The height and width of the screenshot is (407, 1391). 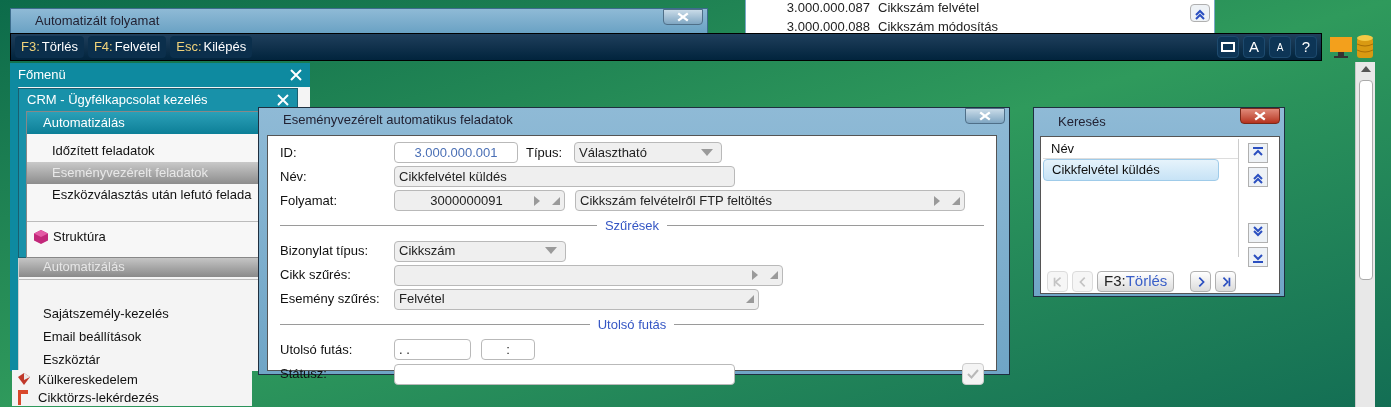 I want to click on menu-item: Struktúra, so click(x=79, y=237).